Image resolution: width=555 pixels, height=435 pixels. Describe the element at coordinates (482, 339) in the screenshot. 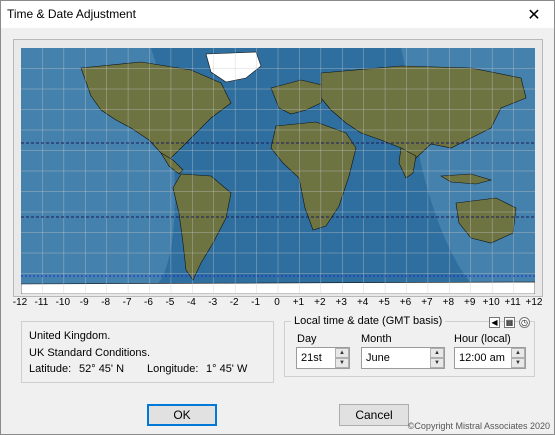

I see `hour-label: Hour (local)` at that location.